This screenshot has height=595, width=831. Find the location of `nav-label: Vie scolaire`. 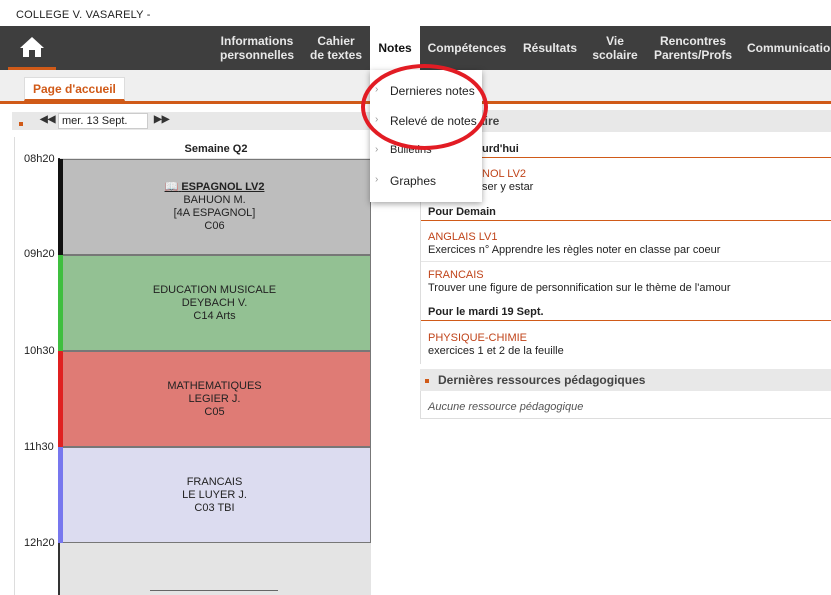

nav-label: Vie scolaire is located at coordinates (615, 48).